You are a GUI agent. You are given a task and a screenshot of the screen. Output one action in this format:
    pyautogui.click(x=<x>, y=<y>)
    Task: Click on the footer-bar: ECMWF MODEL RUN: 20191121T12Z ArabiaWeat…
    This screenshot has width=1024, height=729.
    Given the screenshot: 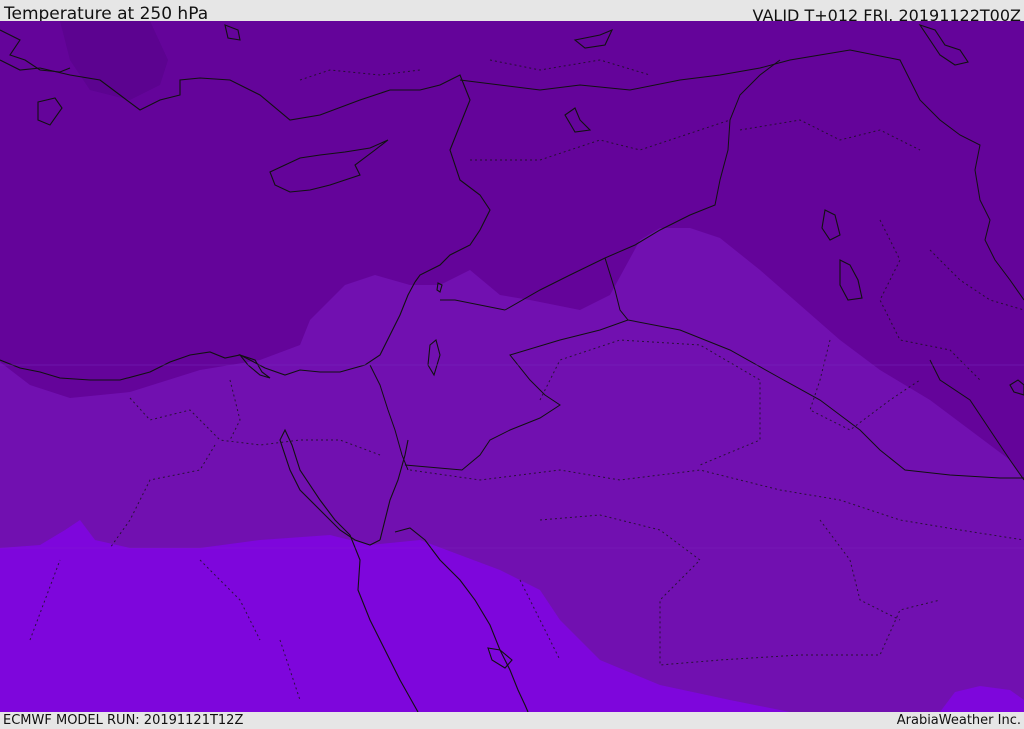 What is the action you would take?
    pyautogui.click(x=512, y=720)
    